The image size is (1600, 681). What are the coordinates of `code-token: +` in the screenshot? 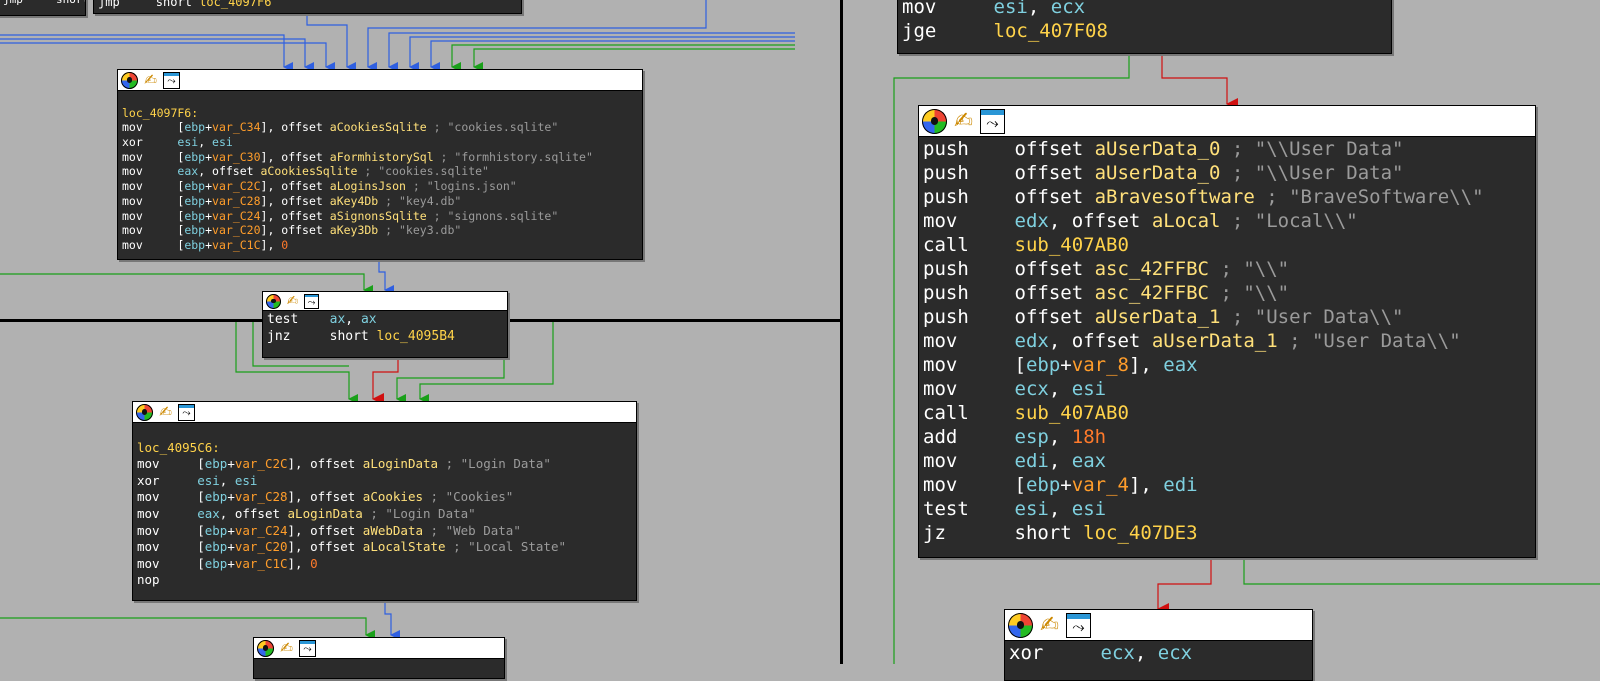 It's located at (231, 497).